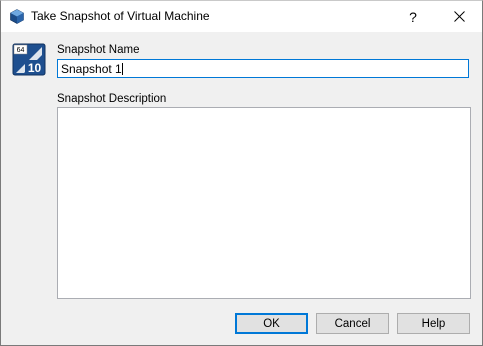 The width and height of the screenshot is (483, 346). What do you see at coordinates (352, 323) in the screenshot?
I see `cancel-button: Cancel` at bounding box center [352, 323].